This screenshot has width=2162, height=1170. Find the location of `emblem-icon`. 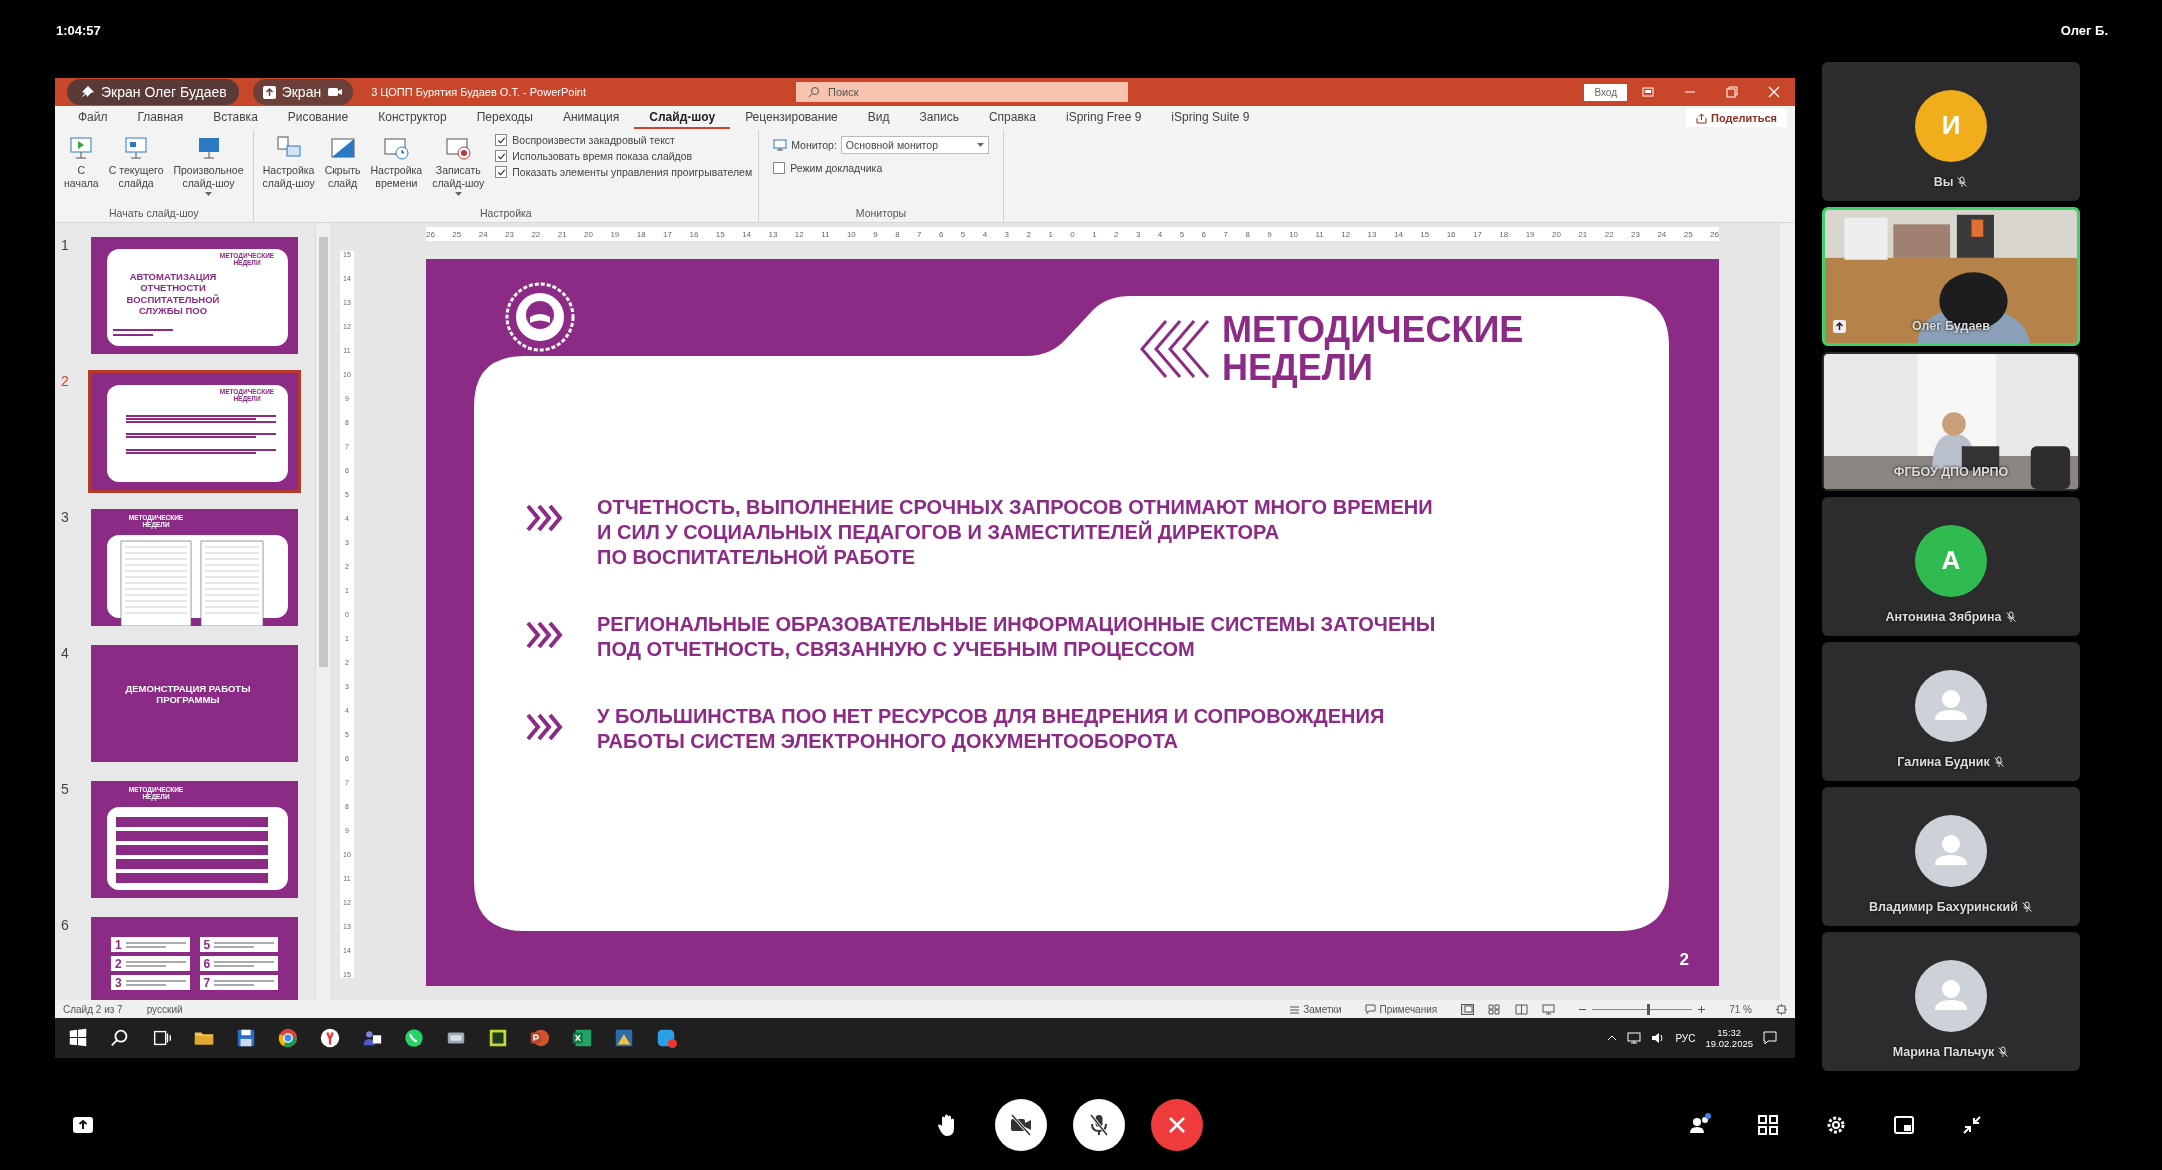

emblem-icon is located at coordinates (540, 317).